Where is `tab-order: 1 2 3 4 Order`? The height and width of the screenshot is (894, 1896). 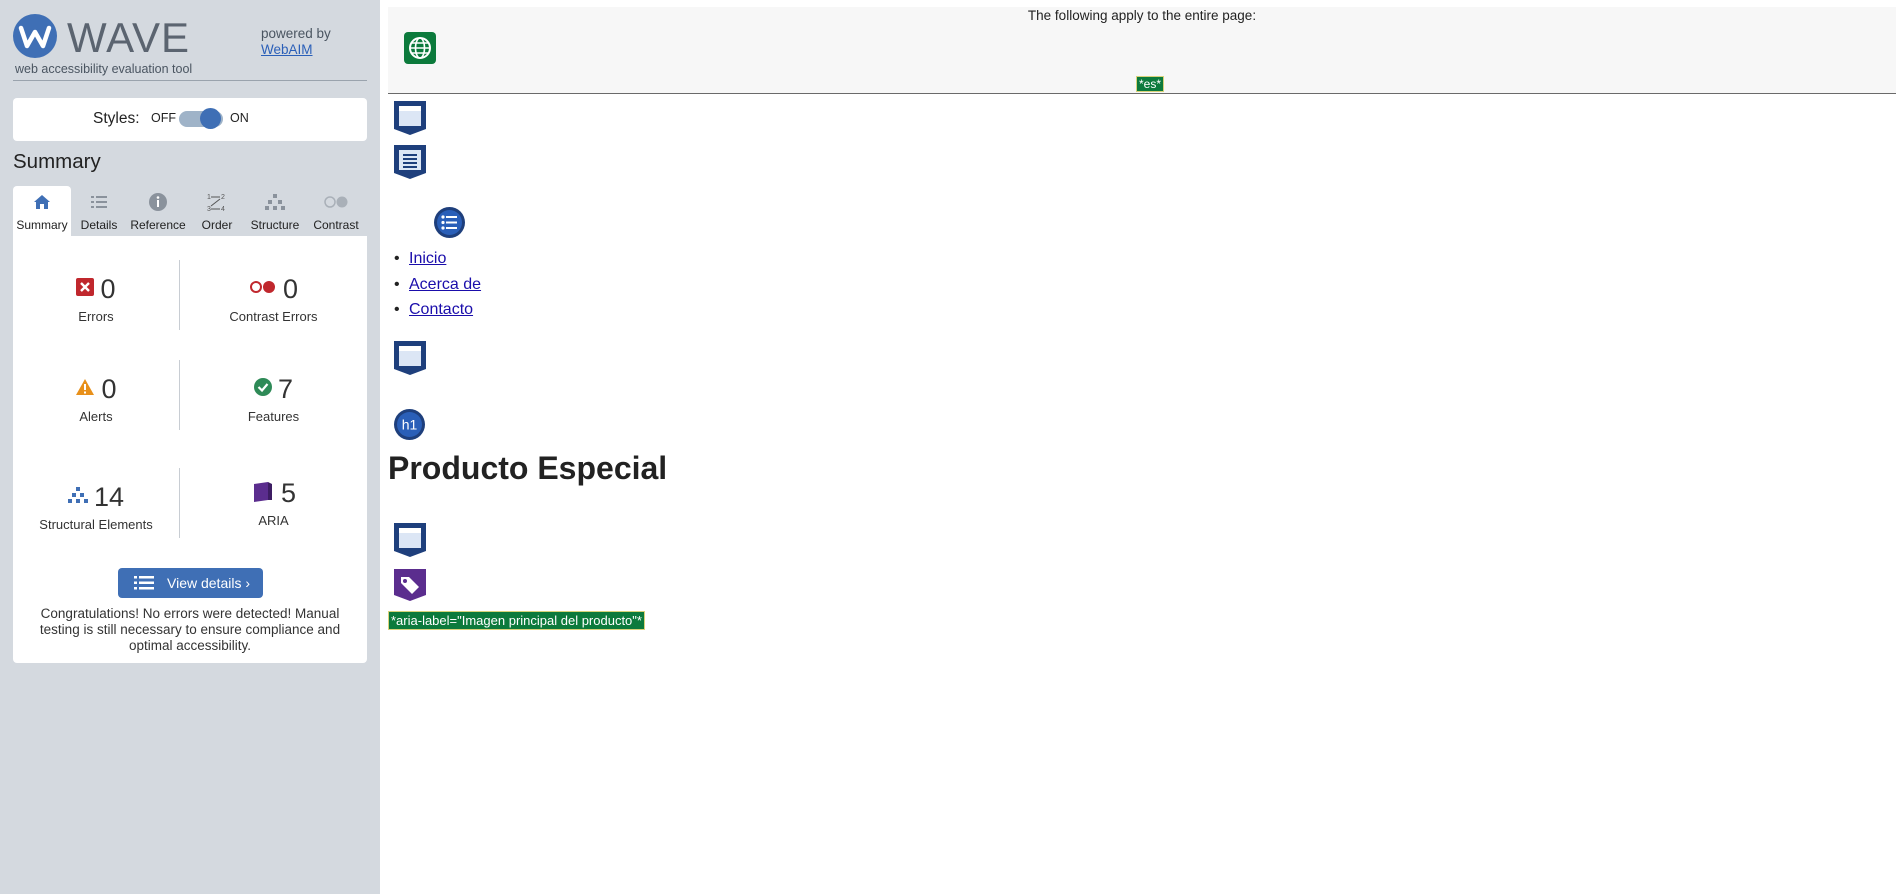
tab-order: 1 2 3 4 Order is located at coordinates (217, 211).